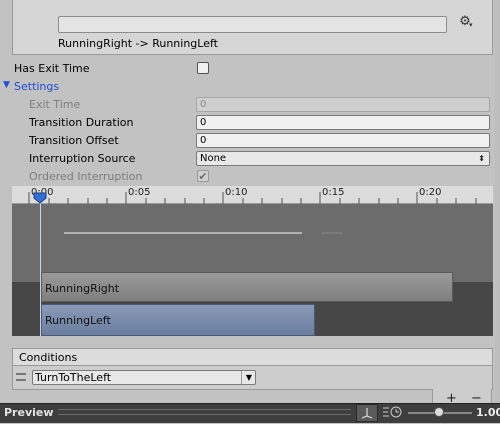 The image size is (500, 424). What do you see at coordinates (48, 357) in the screenshot?
I see `conditions-title: Conditions` at bounding box center [48, 357].